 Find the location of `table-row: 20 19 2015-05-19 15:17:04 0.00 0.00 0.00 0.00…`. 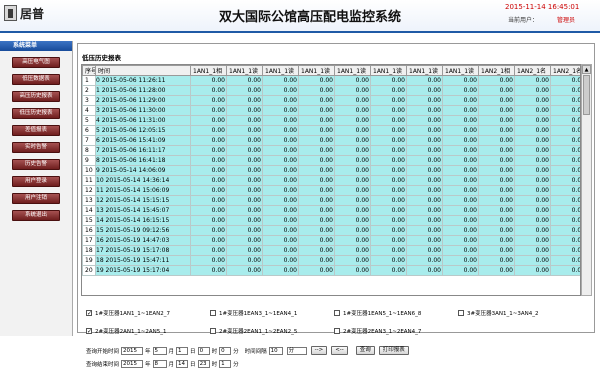

table-row: 20 19 2015-05-19 15:17:04 0.00 0.00 0.00 0.00… is located at coordinates (331, 270).